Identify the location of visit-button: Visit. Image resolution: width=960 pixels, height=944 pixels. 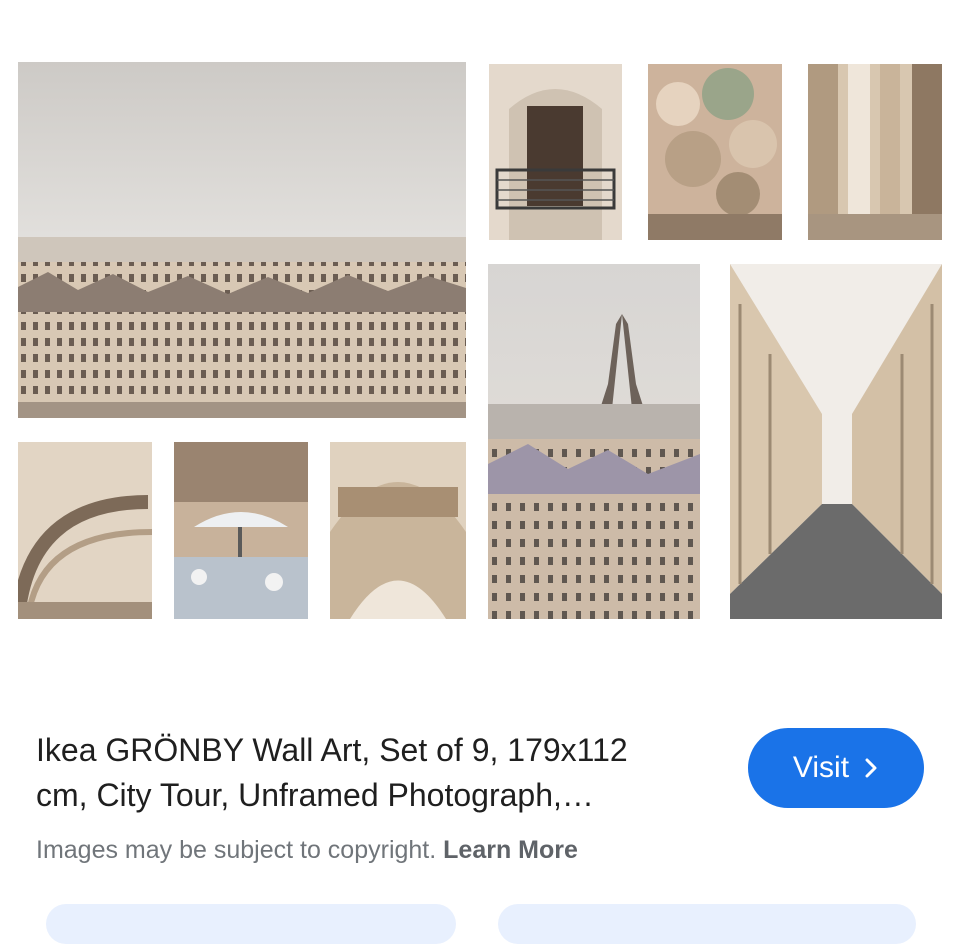
(836, 768).